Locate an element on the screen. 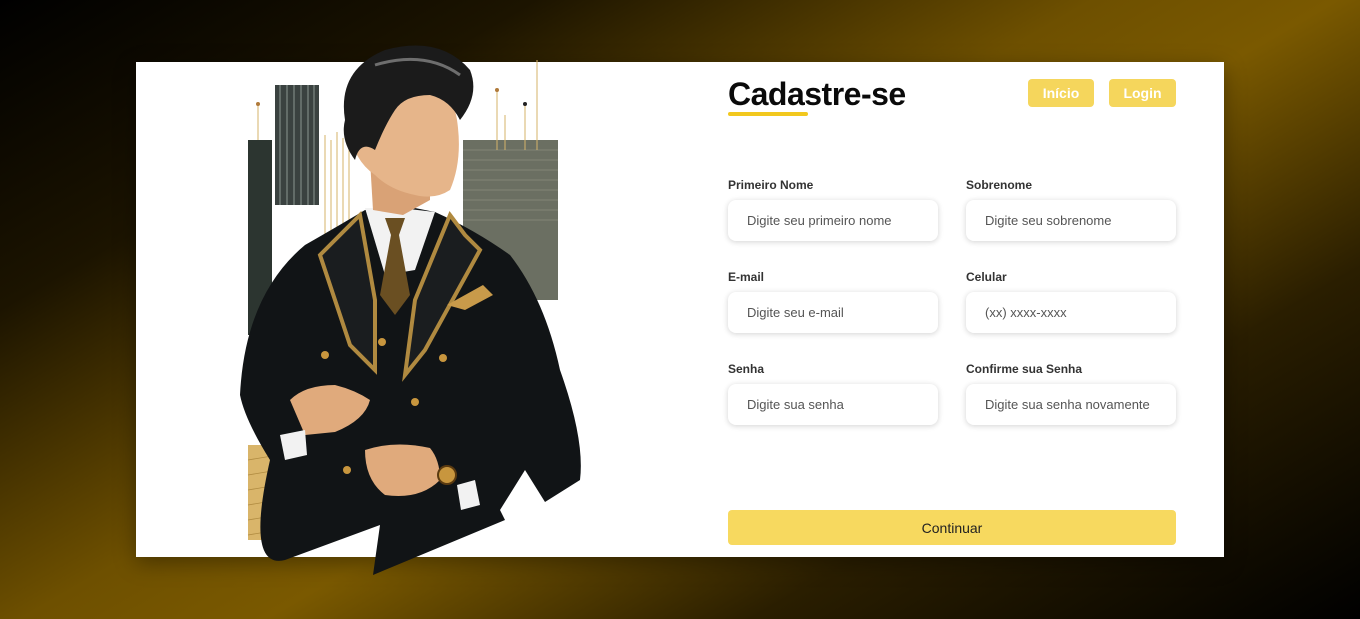  page-title: Cadastre-se is located at coordinates (817, 94).